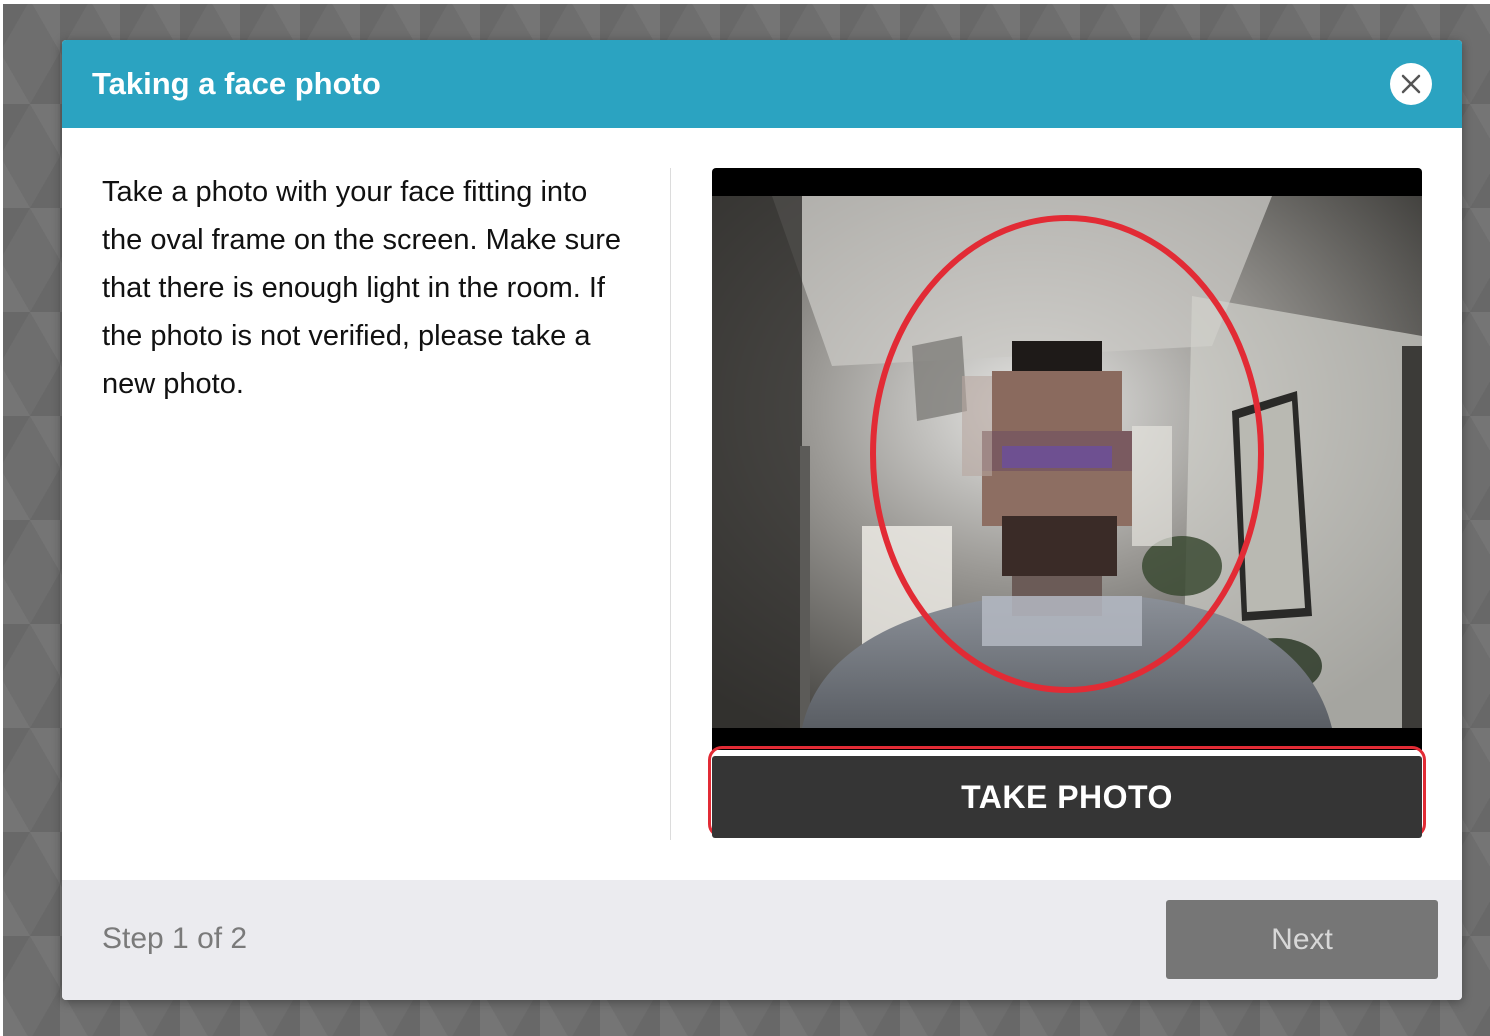 This screenshot has height=1036, width=1490. Describe the element at coordinates (762, 940) in the screenshot. I see `dialog-footer: Step 1 of 2 Next` at that location.